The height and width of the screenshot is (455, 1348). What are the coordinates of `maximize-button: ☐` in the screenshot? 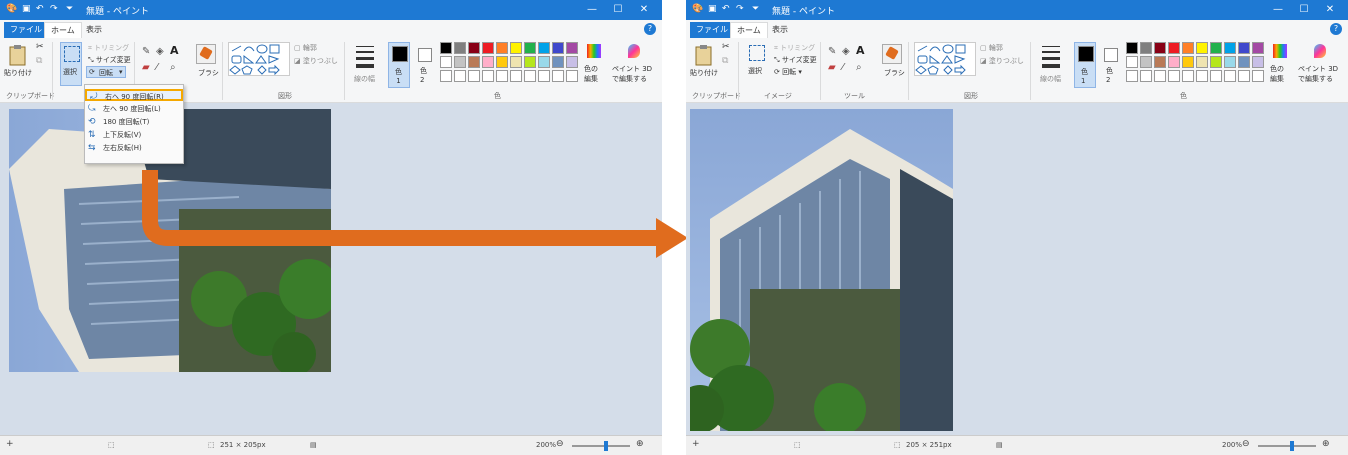 It's located at (618, 10).